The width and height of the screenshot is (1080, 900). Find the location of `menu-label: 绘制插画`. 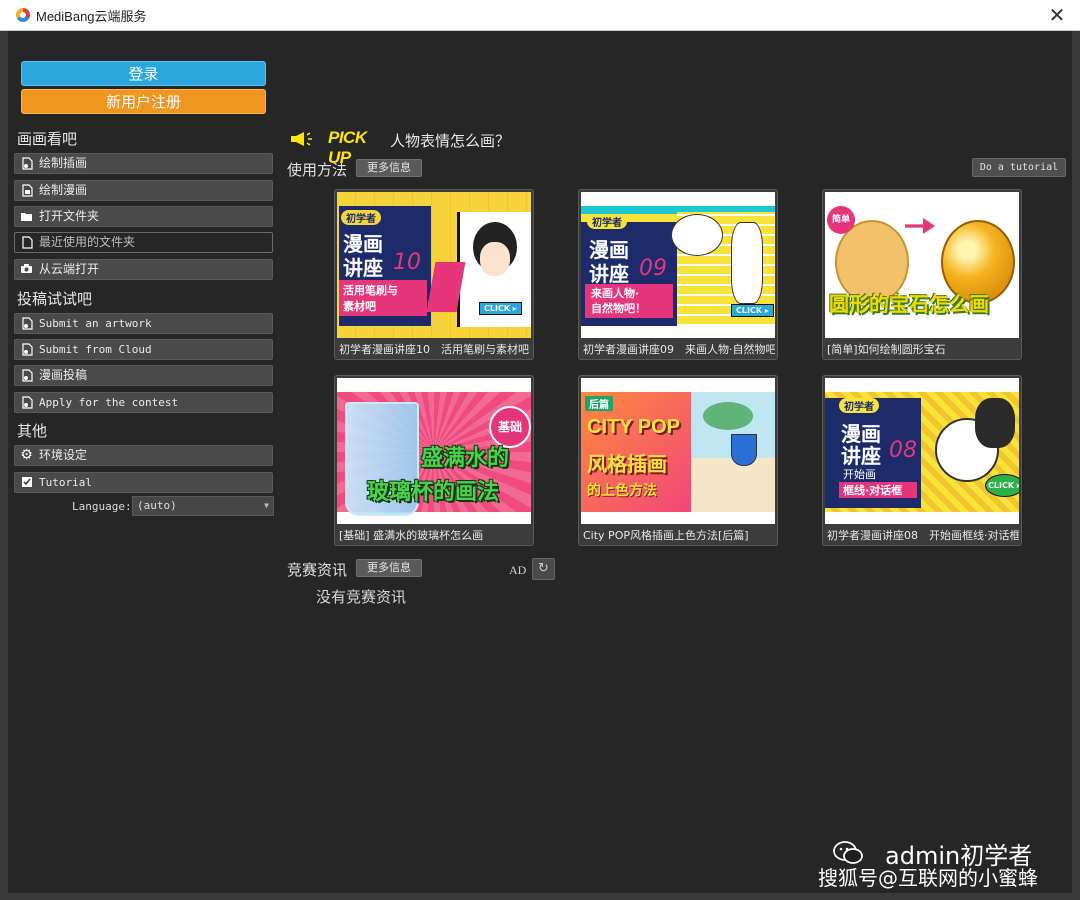

menu-label: 绘制插画 is located at coordinates (63, 163).